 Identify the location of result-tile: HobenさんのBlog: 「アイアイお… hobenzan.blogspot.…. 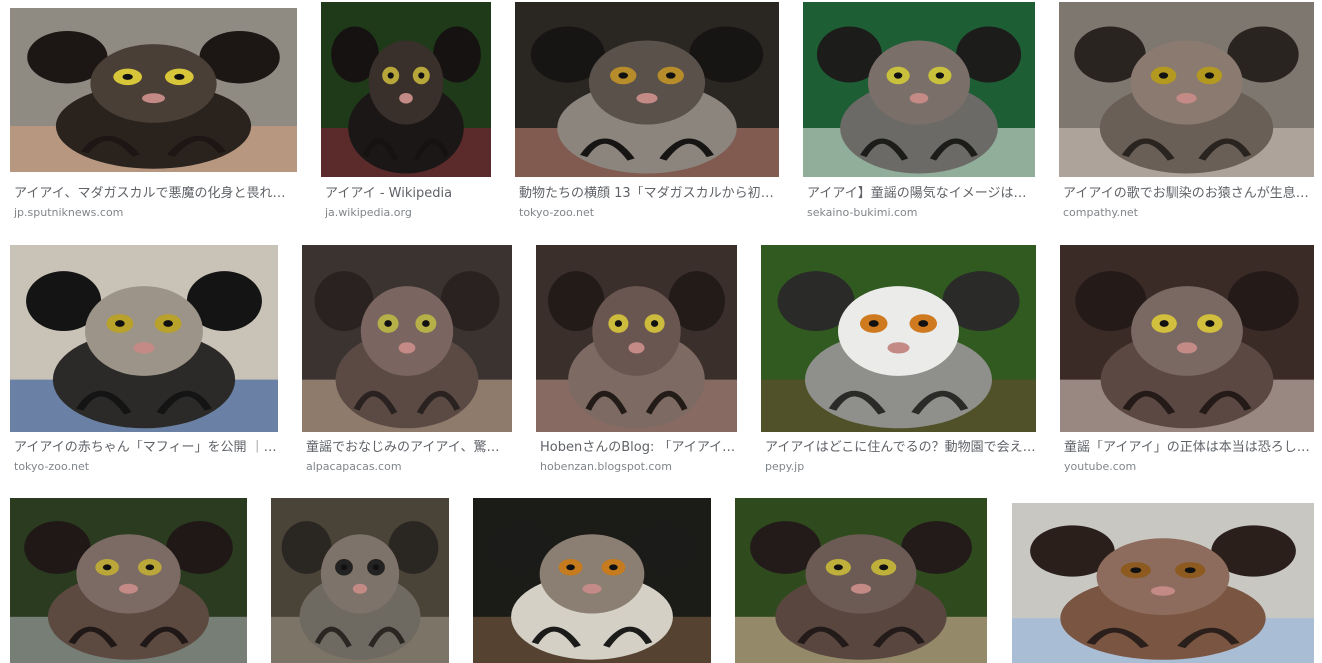
(636, 360).